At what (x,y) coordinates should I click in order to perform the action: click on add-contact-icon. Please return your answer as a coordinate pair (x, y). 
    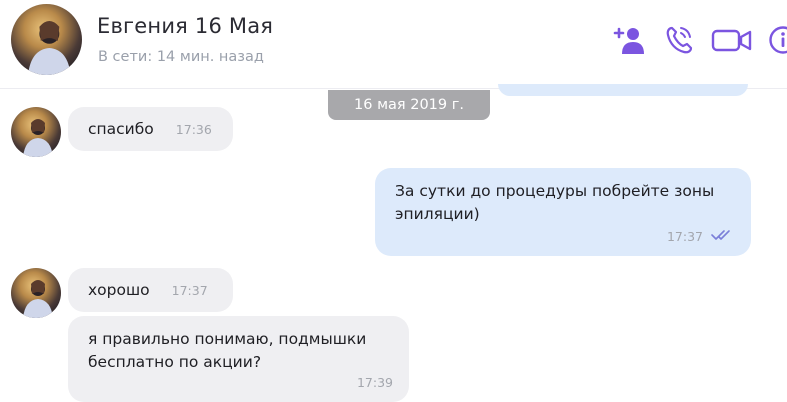
    Looking at the image, I should click on (630, 40).